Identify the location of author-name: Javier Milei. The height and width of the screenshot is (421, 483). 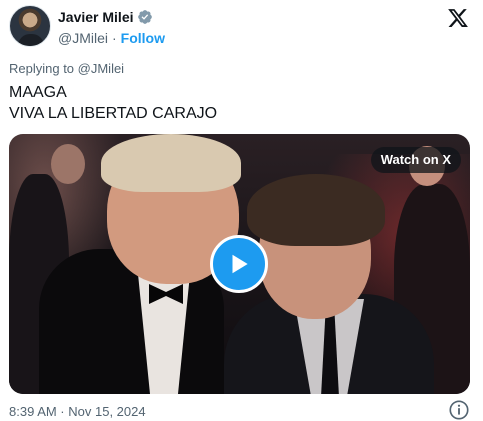
(105, 17).